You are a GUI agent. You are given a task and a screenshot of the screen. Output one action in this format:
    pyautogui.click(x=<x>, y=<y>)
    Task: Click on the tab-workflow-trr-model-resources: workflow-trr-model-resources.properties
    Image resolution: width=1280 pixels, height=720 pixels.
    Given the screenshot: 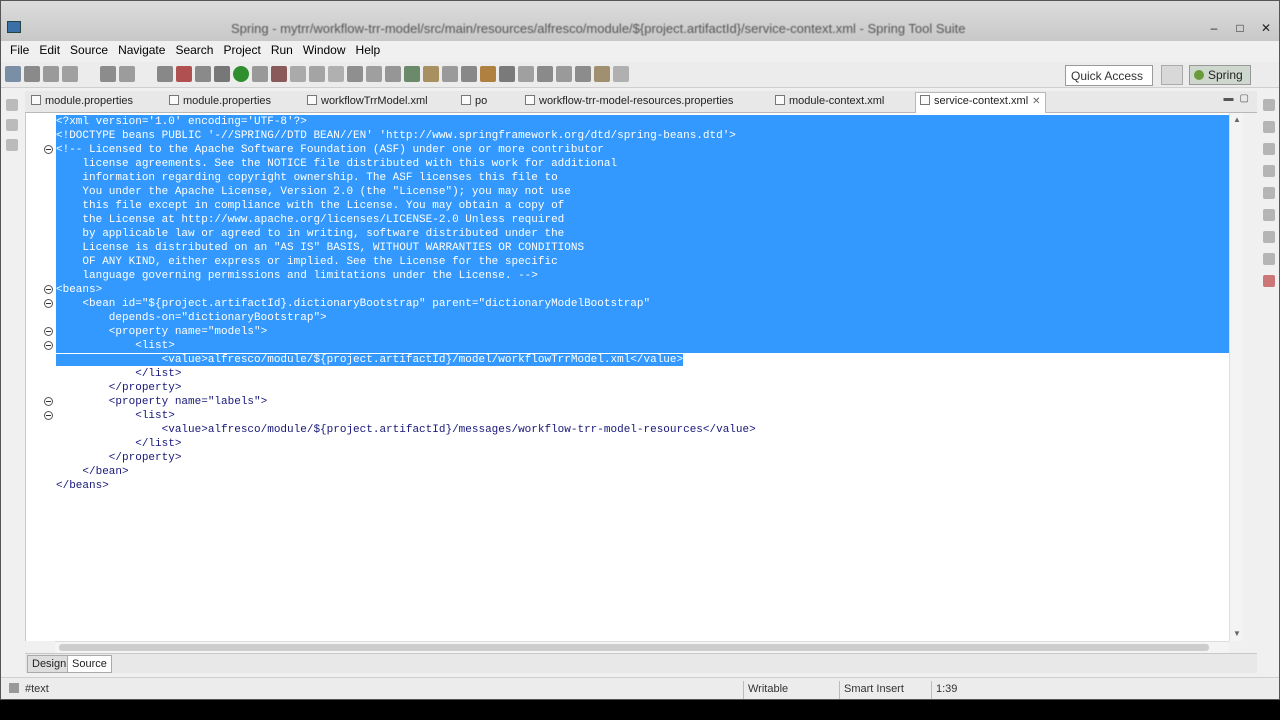 What is the action you would take?
    pyautogui.click(x=629, y=103)
    